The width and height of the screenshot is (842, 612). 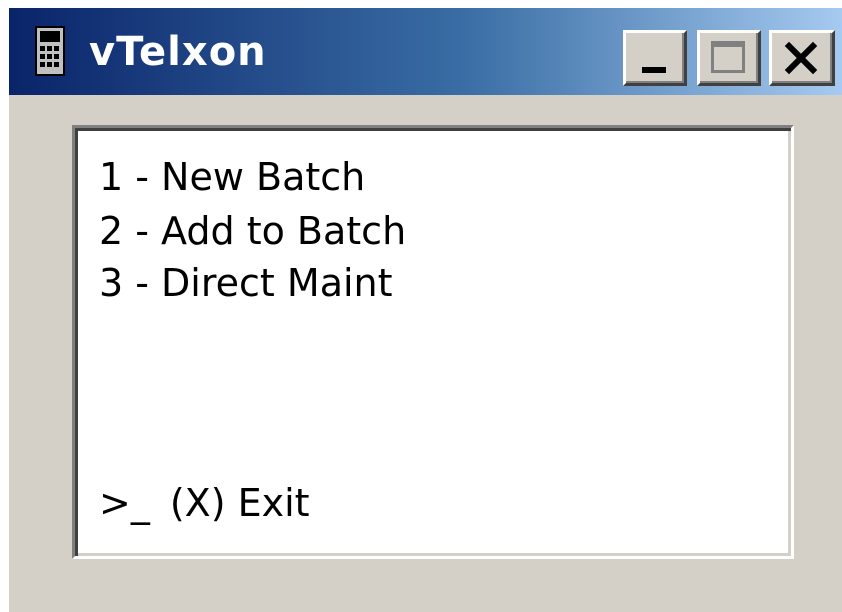 What do you see at coordinates (655, 58) in the screenshot?
I see `minimize-button` at bounding box center [655, 58].